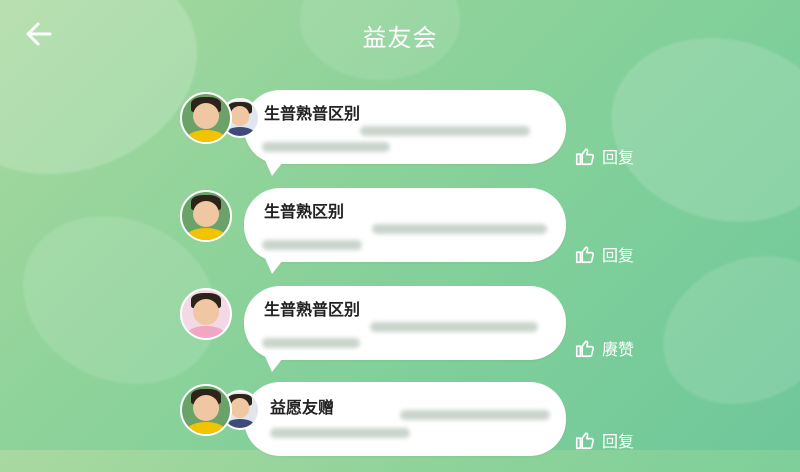 The width and height of the screenshot is (800, 472). What do you see at coordinates (618, 349) in the screenshot?
I see `praise-label: 赓赞` at bounding box center [618, 349].